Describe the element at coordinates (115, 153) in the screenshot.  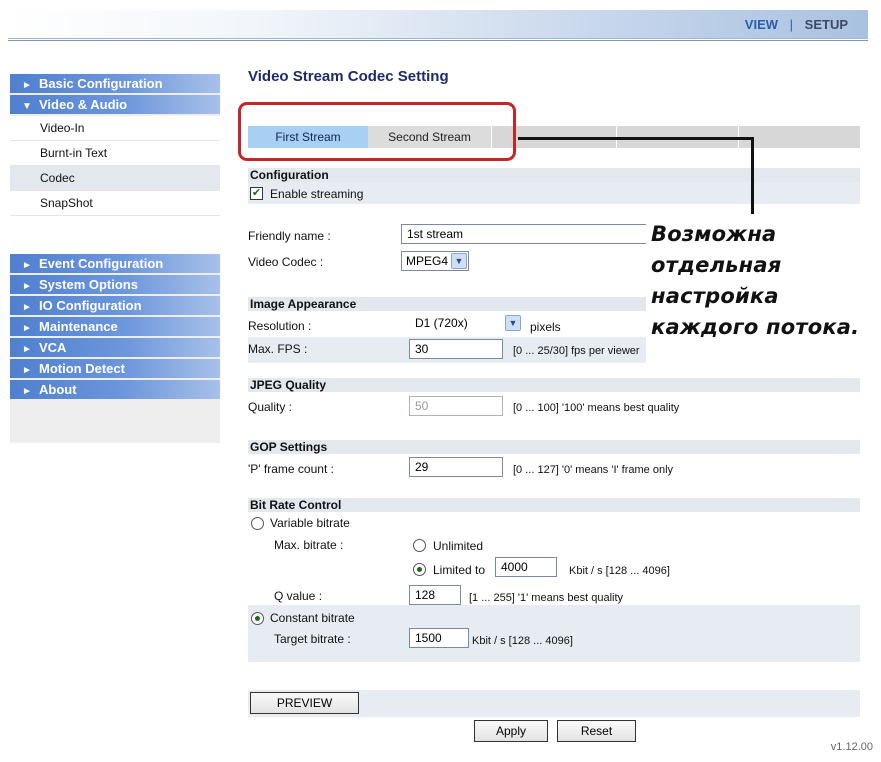
I see `sidebar-subitem-burnt-in-text: Burnt-in Text` at that location.